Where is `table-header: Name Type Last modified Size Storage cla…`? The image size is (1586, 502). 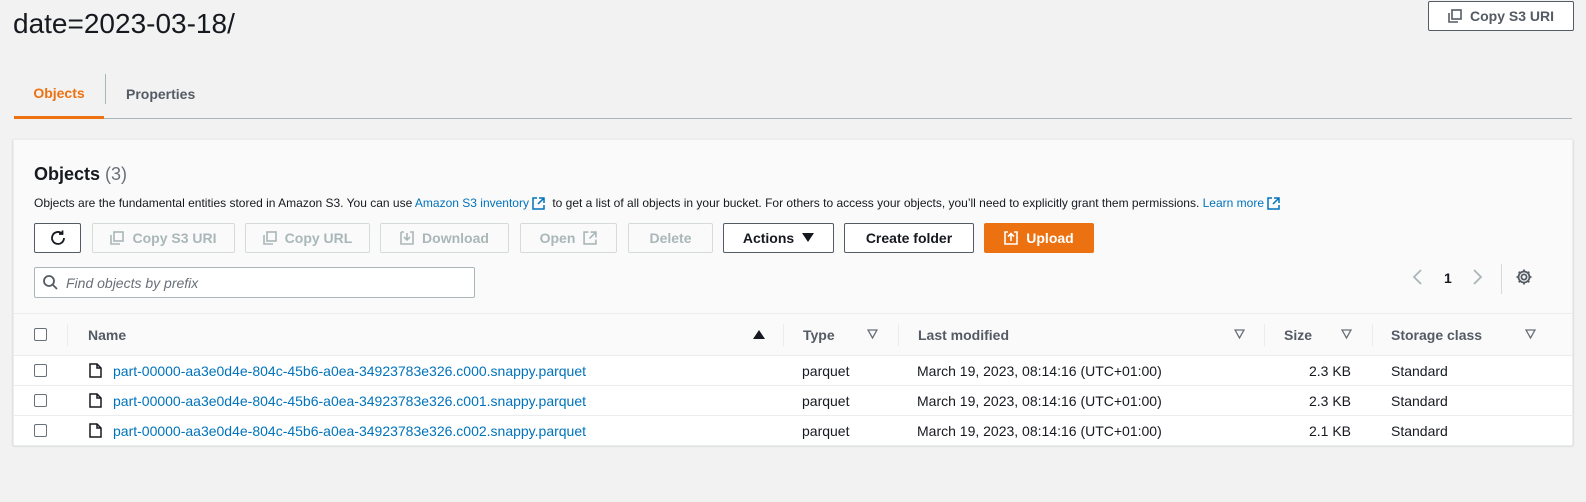 table-header: Name Type Last modified Size Storage cla… is located at coordinates (793, 334).